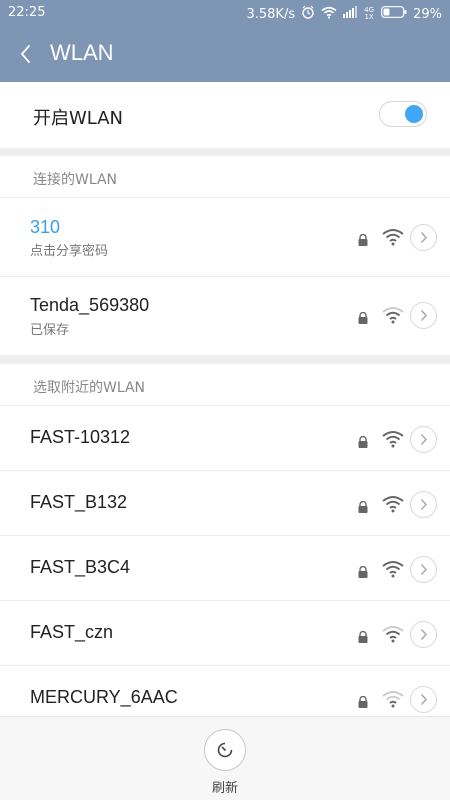  What do you see at coordinates (50, 330) in the screenshot?
I see `network-subtitle: 已保存` at bounding box center [50, 330].